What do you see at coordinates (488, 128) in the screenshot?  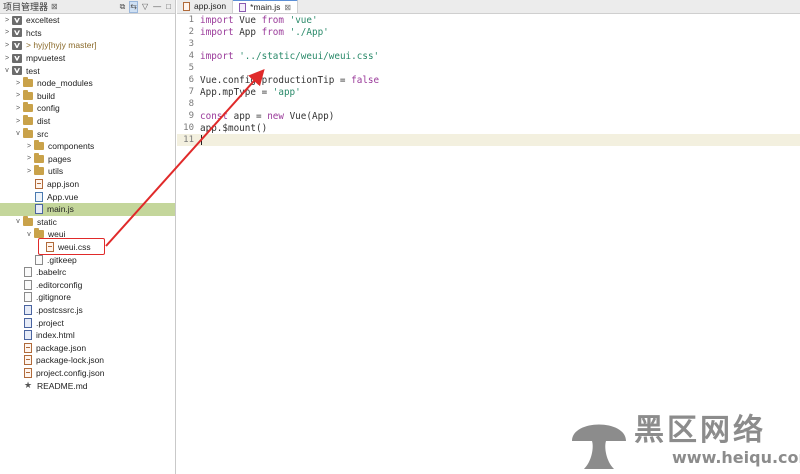 I see `code-line: 10 app.$mount()` at bounding box center [488, 128].